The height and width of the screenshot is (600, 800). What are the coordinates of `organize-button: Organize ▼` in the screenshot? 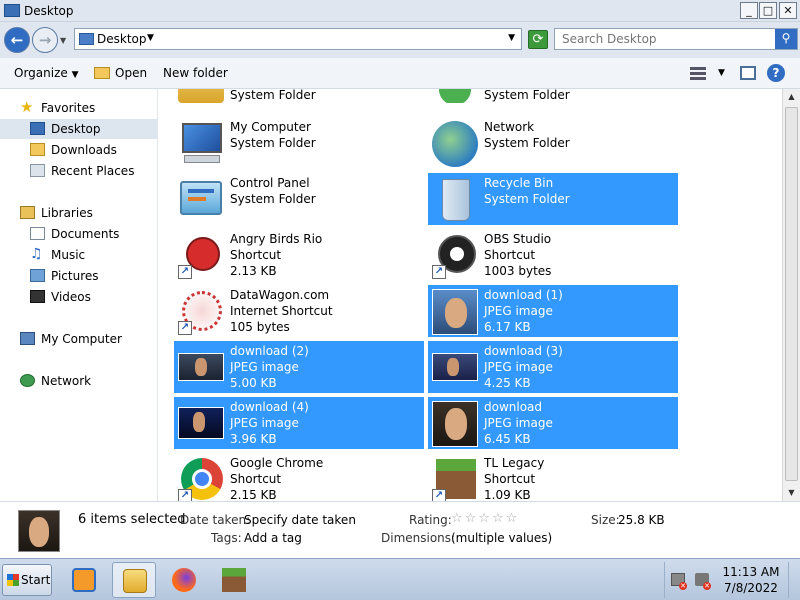 It's located at (46, 73).